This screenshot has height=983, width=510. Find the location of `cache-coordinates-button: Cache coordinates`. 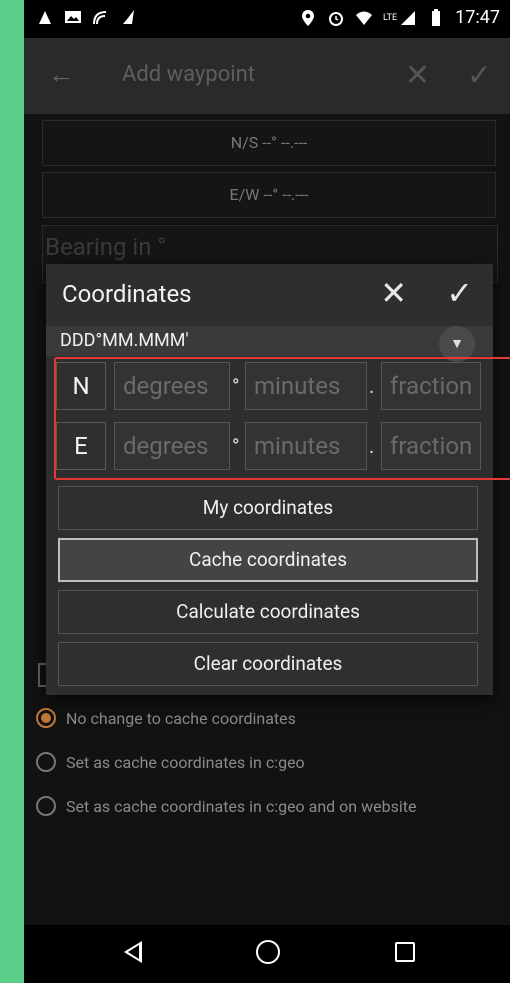

cache-coordinates-button: Cache coordinates is located at coordinates (268, 560).